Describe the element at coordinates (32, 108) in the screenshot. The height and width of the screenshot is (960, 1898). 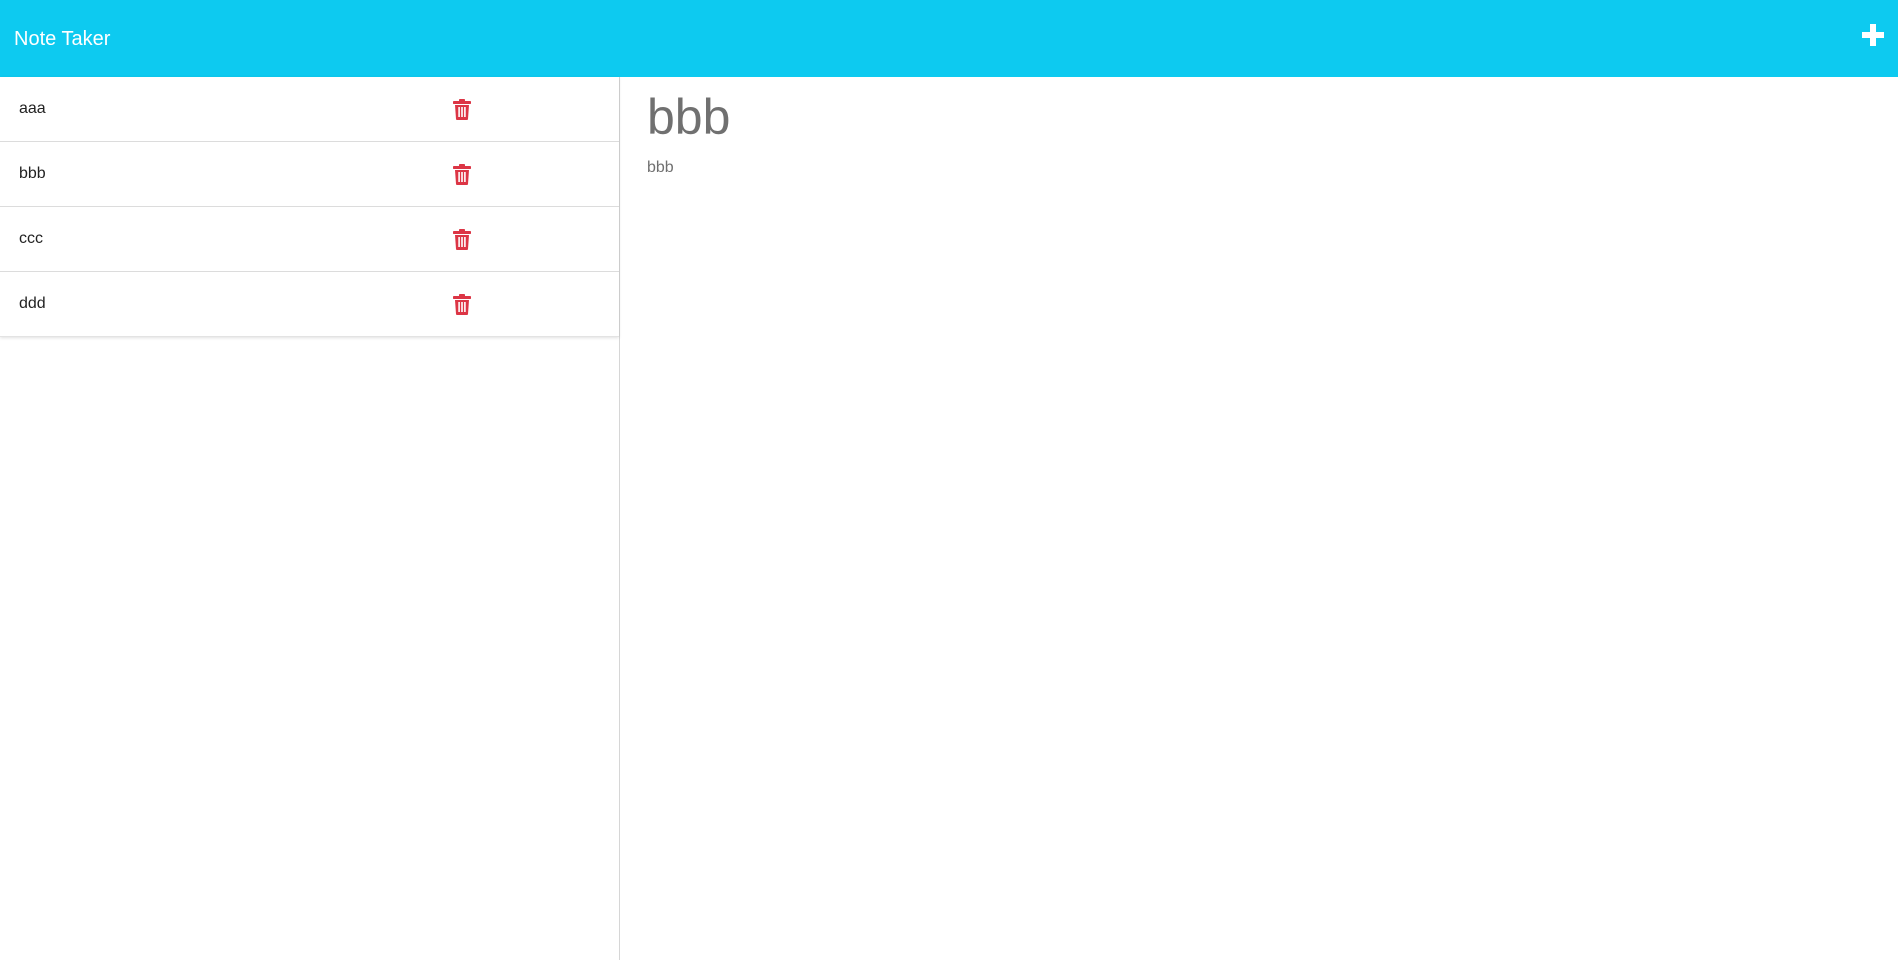
I see `note-title: aaa` at that location.